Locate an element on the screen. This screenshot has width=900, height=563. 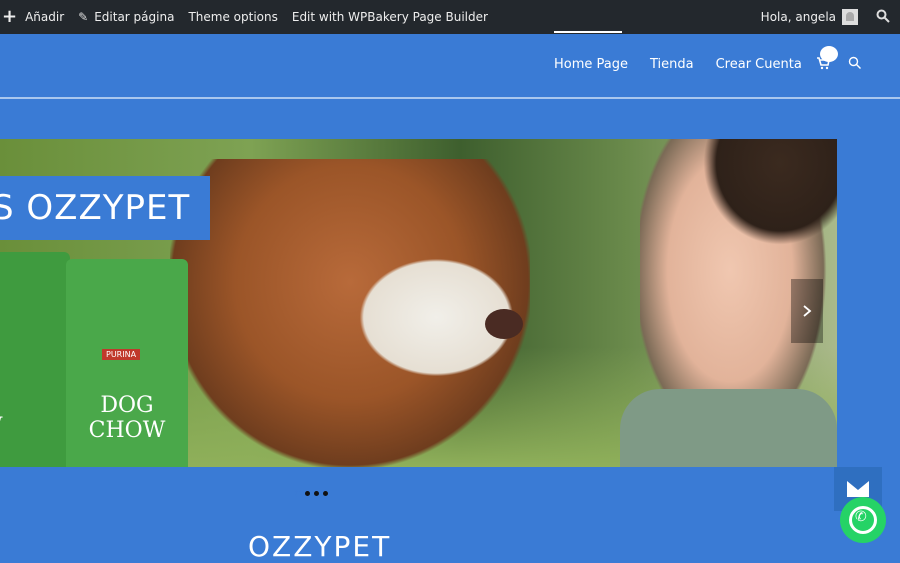
avatar is located at coordinates (850, 17).